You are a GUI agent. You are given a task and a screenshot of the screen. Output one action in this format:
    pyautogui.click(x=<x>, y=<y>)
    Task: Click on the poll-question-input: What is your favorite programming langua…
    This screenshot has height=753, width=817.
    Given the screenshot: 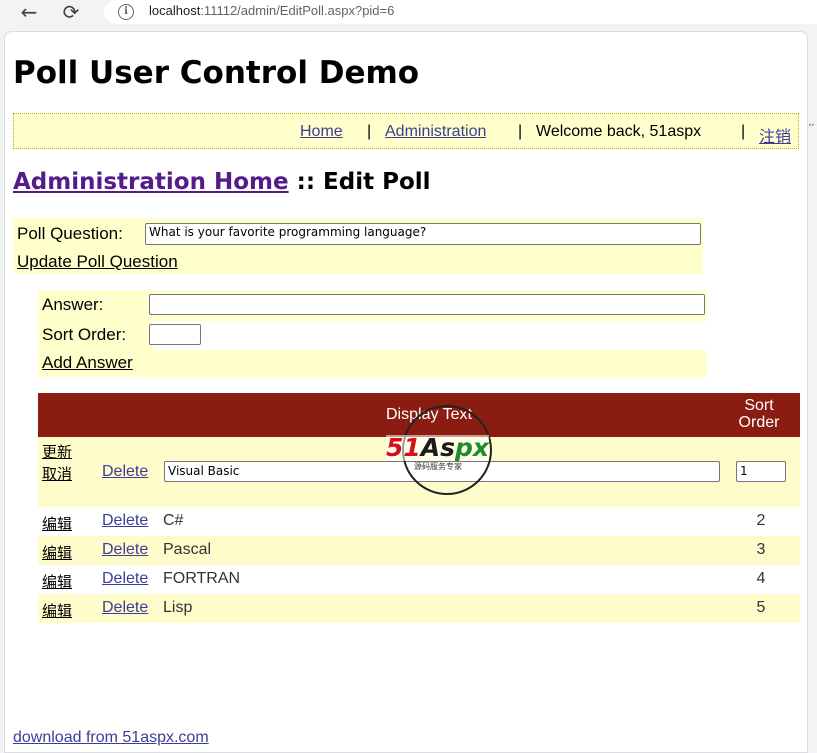 What is the action you would take?
    pyautogui.click(x=423, y=234)
    